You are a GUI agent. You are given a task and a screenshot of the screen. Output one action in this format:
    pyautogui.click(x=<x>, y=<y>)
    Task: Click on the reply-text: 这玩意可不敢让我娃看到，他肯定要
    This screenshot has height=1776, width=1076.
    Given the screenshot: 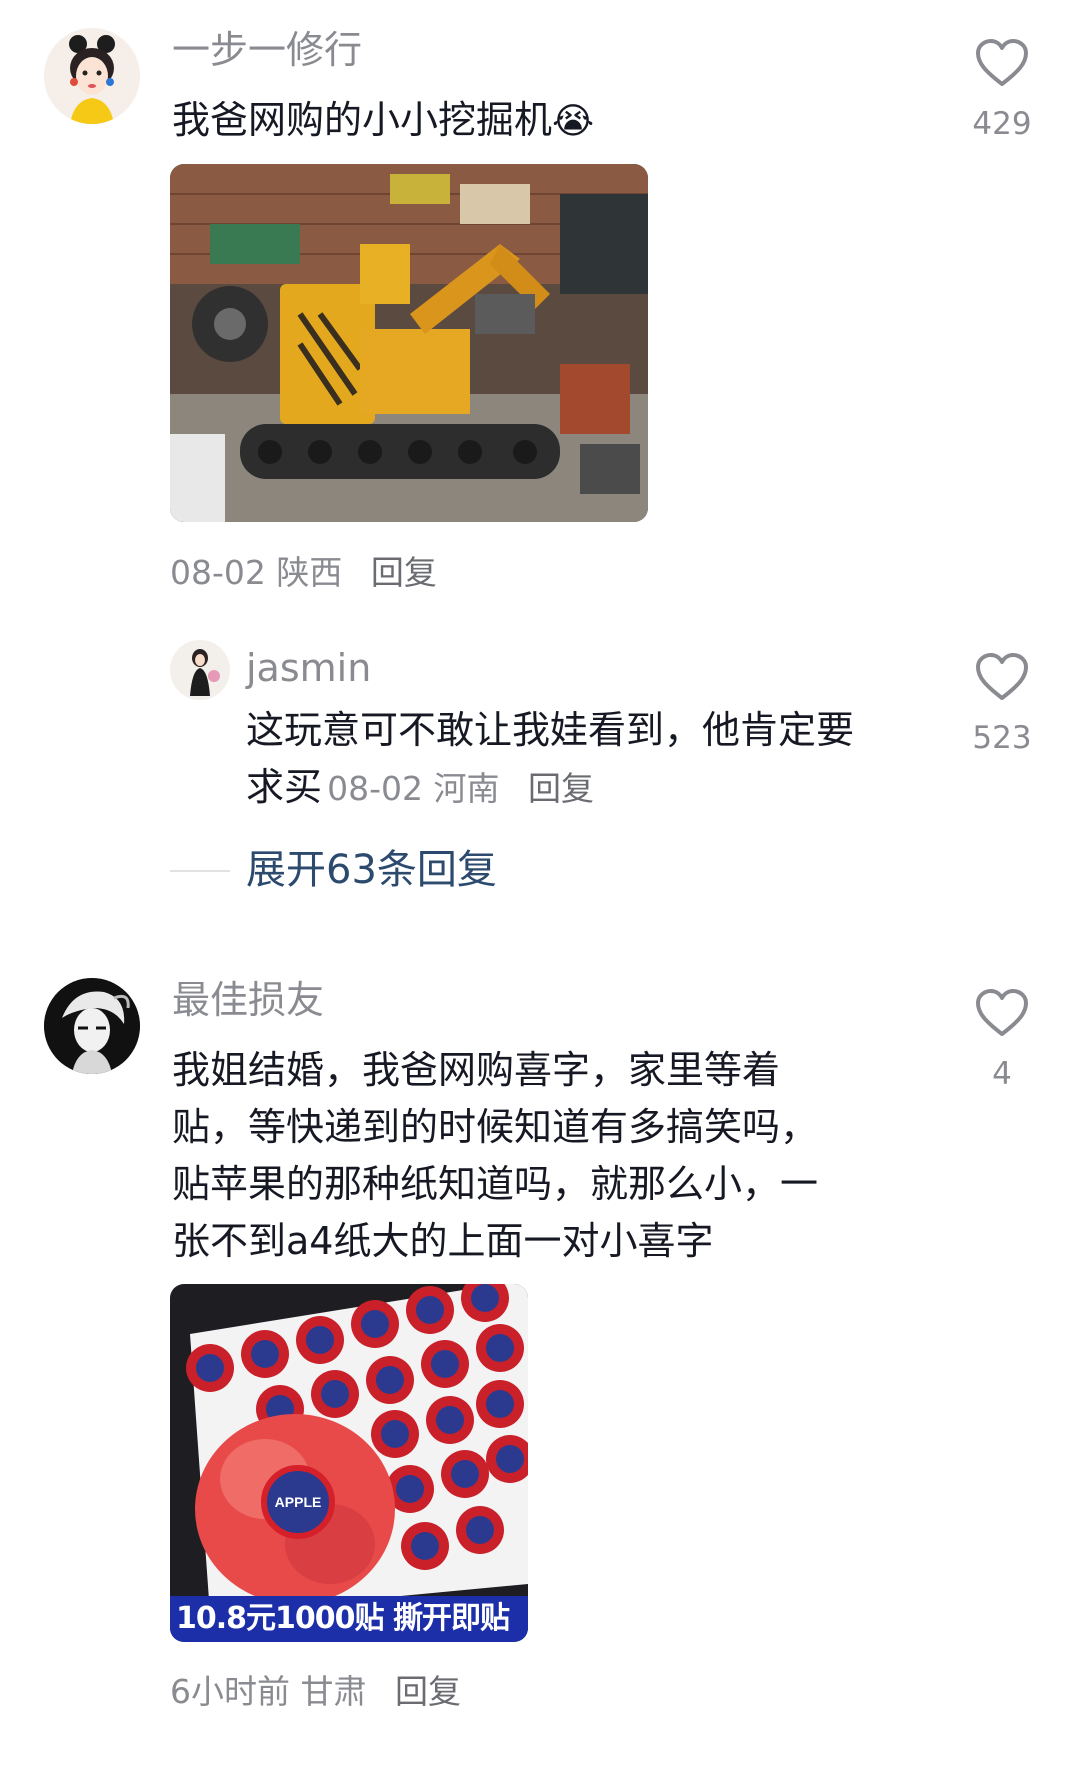 What is the action you would take?
    pyautogui.click(x=550, y=730)
    